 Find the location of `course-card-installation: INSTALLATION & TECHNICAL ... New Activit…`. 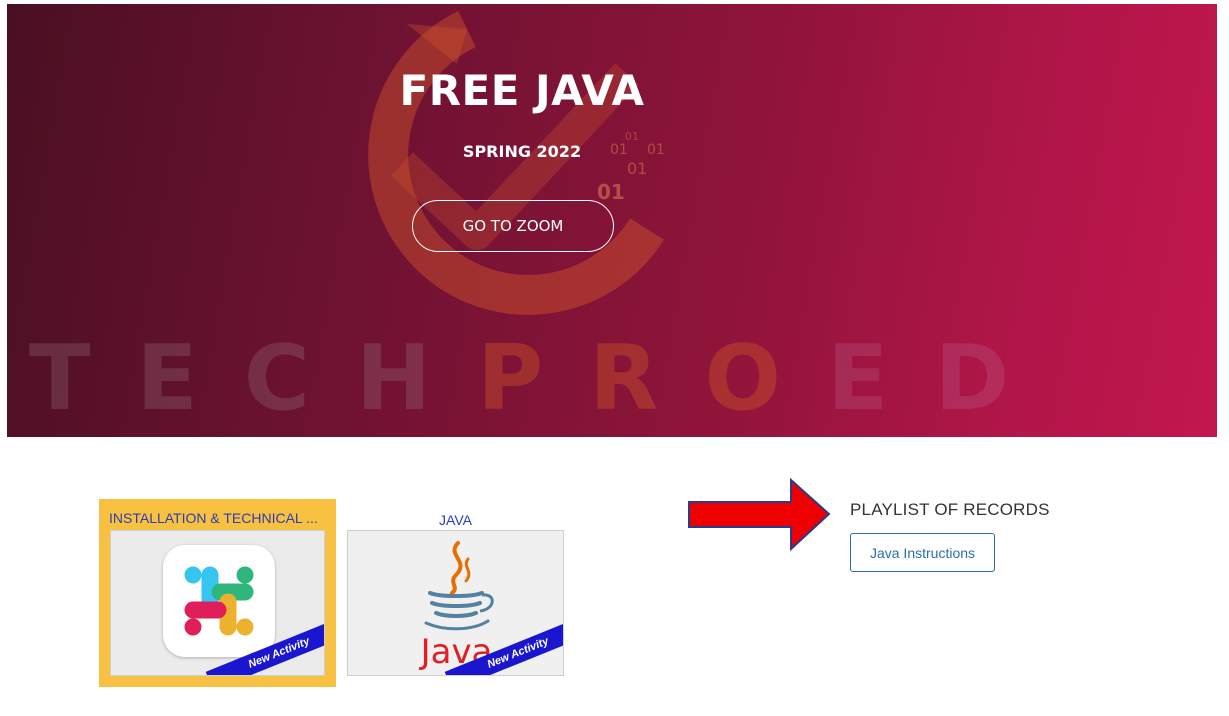

course-card-installation: INSTALLATION & TECHNICAL ... New Activit… is located at coordinates (217, 593).